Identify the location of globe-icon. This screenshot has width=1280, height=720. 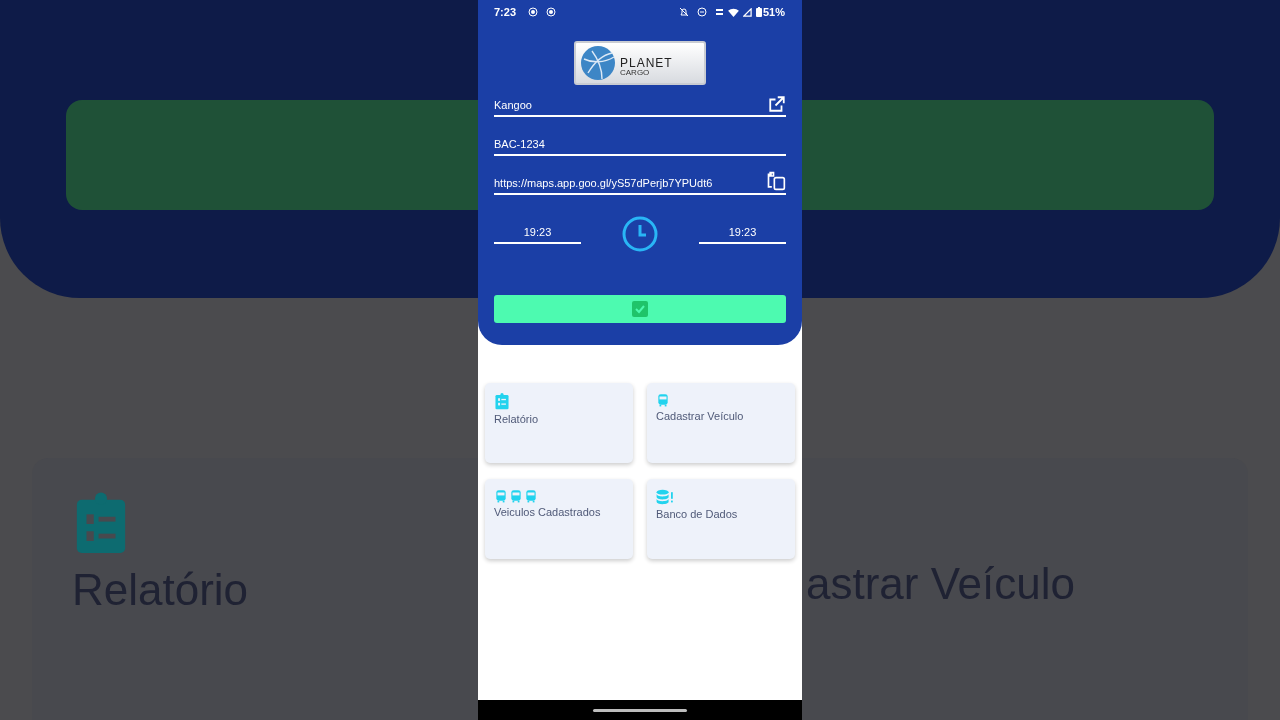
(598, 63).